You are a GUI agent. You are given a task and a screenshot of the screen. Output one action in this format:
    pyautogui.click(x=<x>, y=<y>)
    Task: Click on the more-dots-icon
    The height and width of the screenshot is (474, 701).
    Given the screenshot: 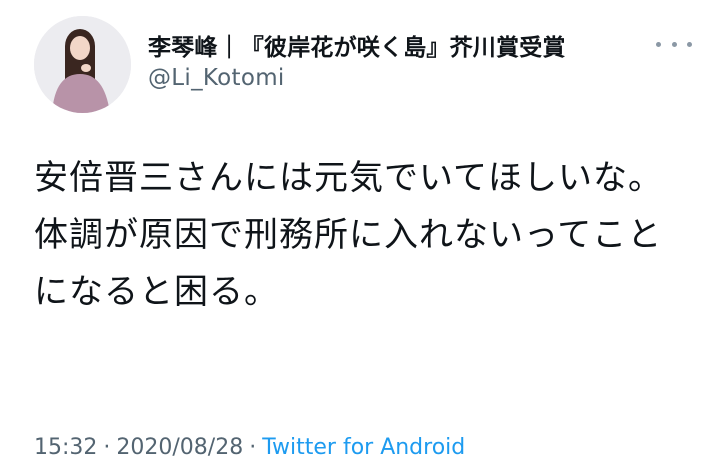 What is the action you would take?
    pyautogui.click(x=674, y=44)
    